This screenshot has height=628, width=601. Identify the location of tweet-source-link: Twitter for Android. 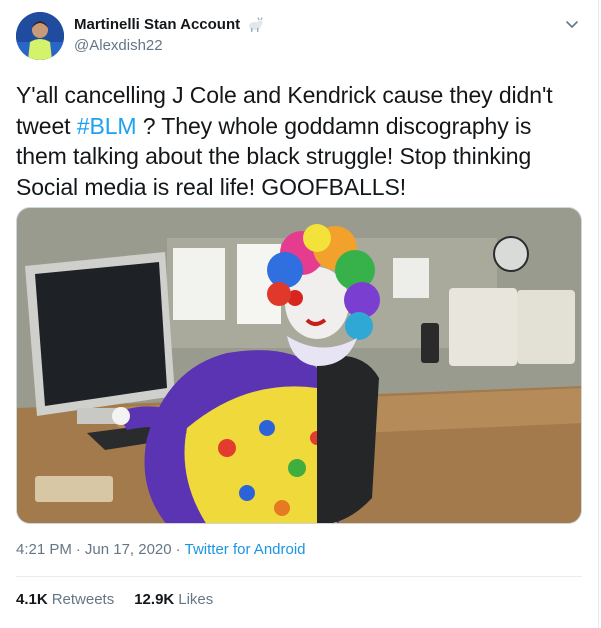
(245, 549).